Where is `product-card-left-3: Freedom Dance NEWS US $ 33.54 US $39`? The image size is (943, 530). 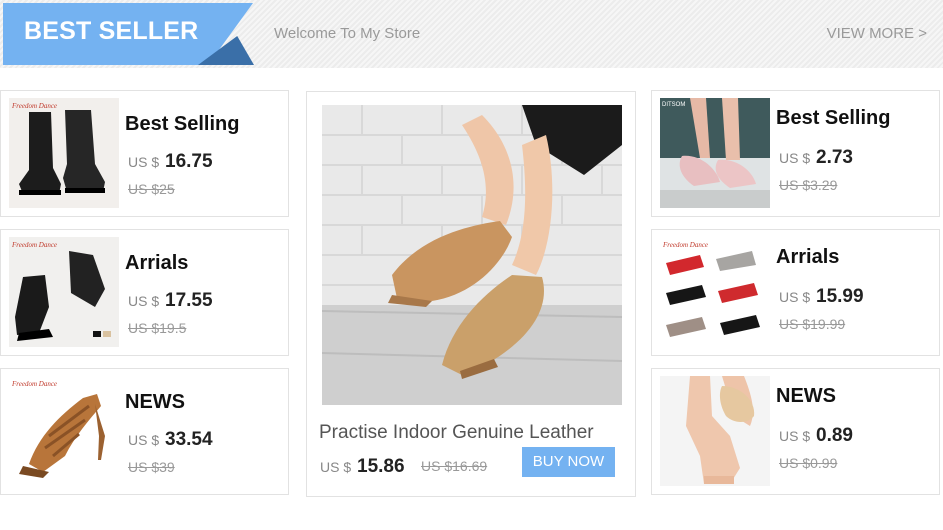 product-card-left-3: Freedom Dance NEWS US $ 33.54 US $39 is located at coordinates (144, 431).